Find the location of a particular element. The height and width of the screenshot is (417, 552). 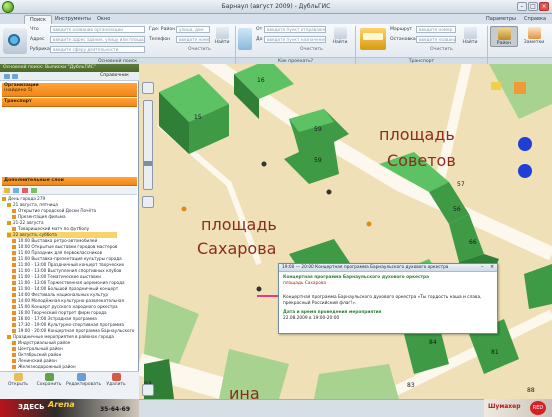

section-organizations: Организации (найдено 5) is located at coordinates (69, 90).